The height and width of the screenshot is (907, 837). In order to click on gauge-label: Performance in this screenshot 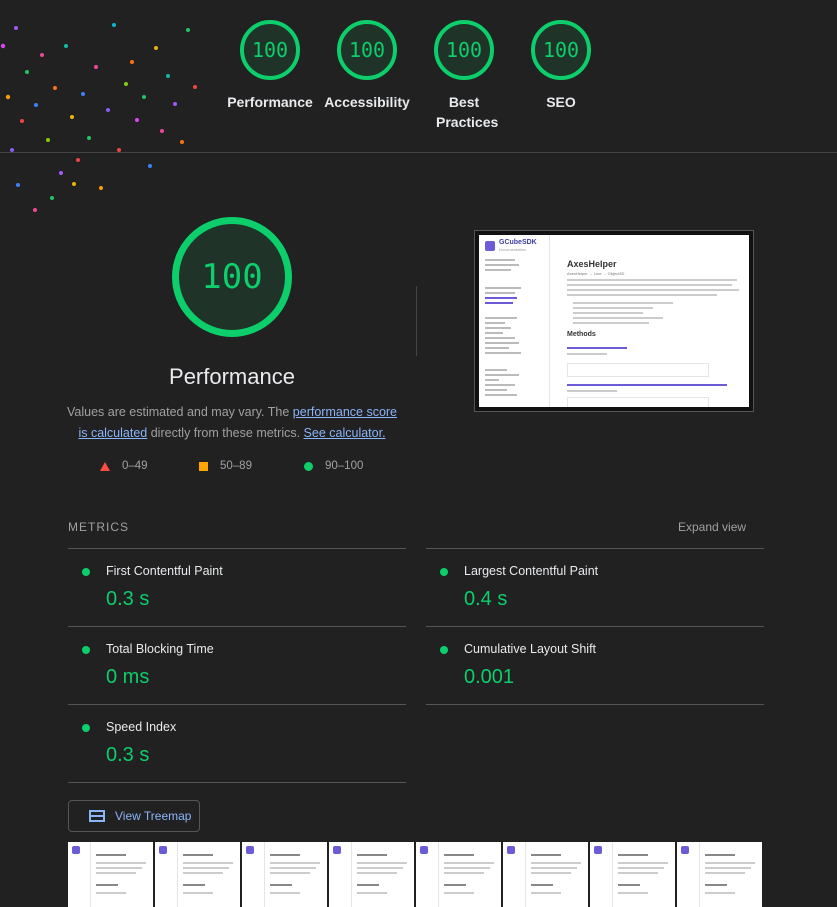, I will do `click(270, 102)`.